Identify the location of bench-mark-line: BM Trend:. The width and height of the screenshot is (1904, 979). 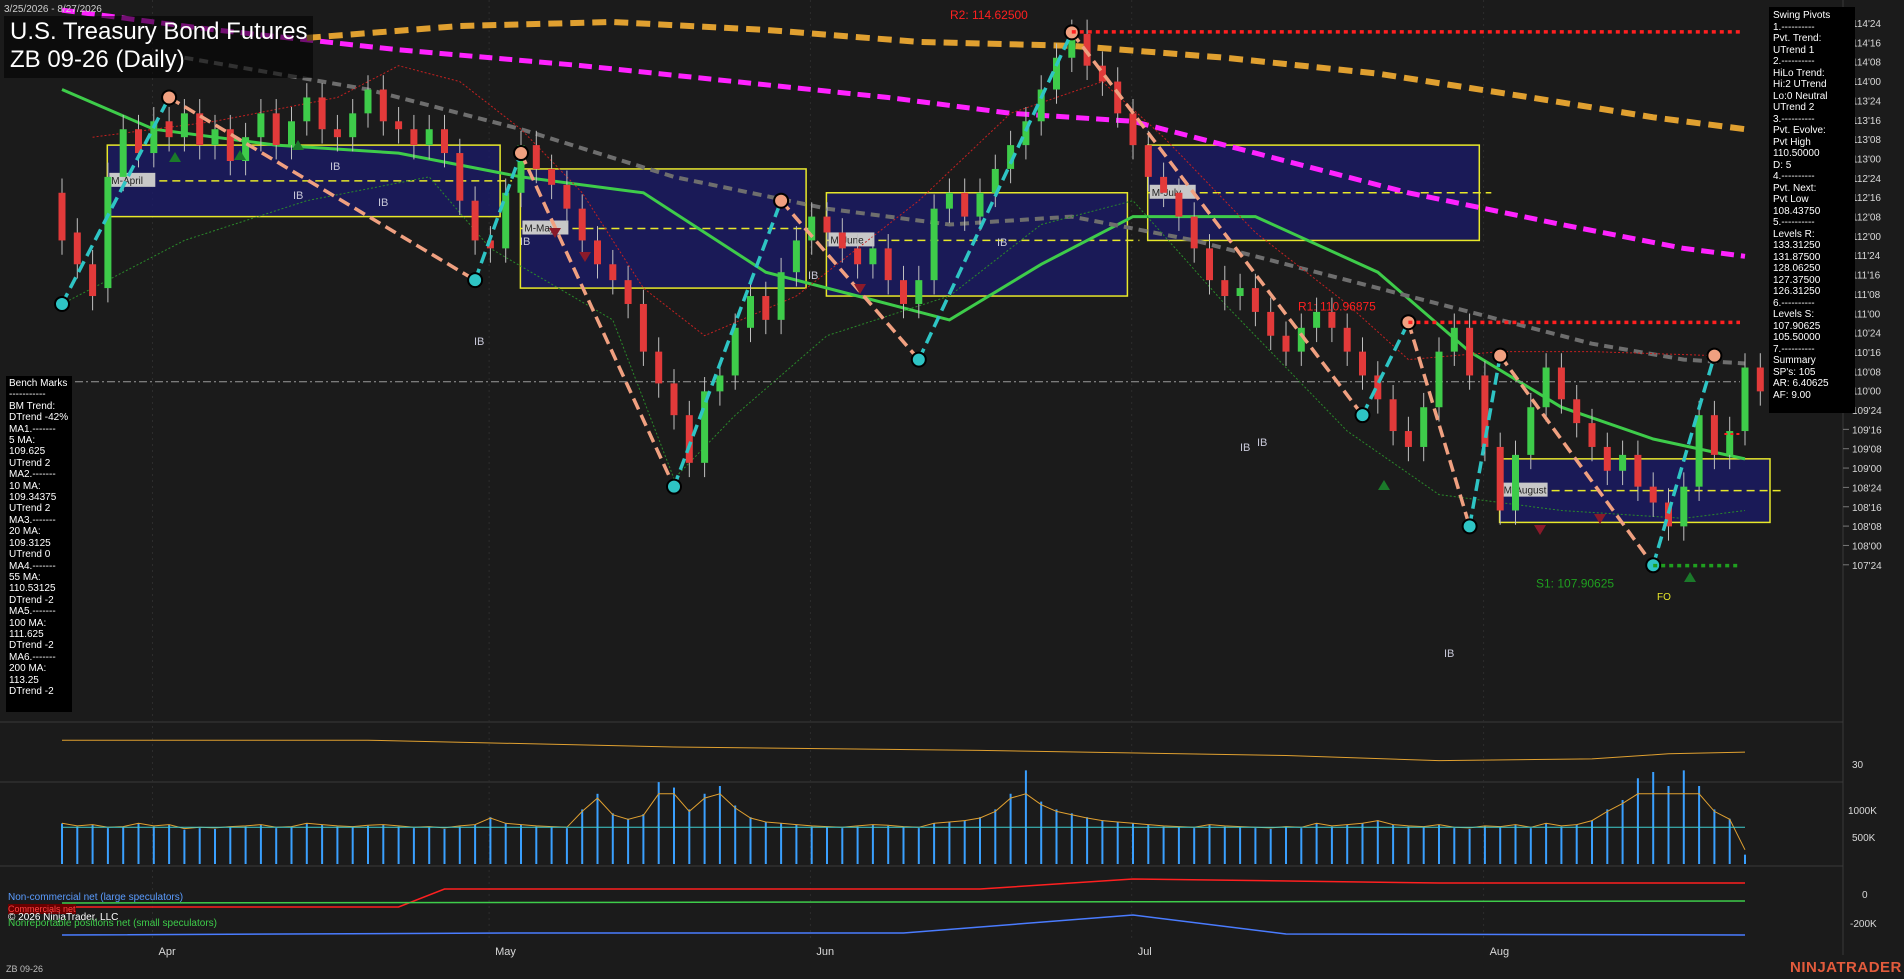
(32, 406).